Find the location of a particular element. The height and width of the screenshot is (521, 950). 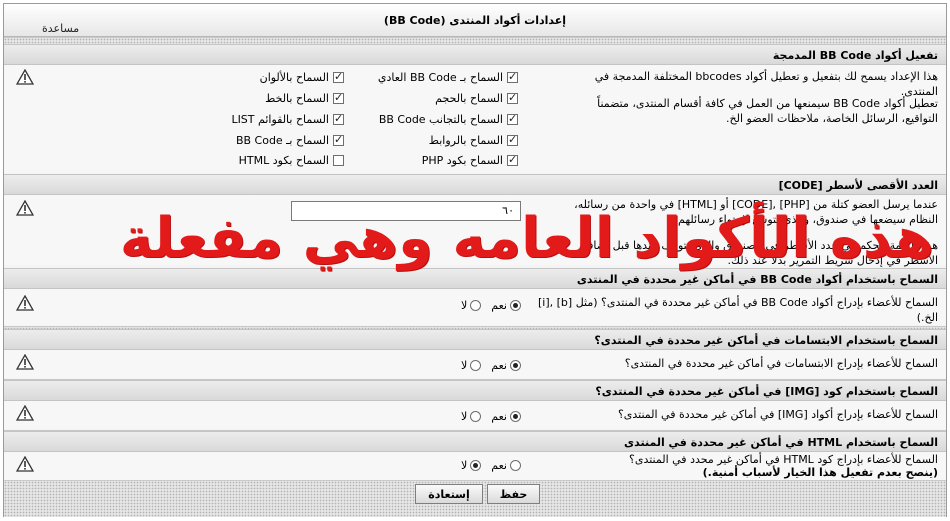

checkbox-php: السماح بكود PHP is located at coordinates (470, 160).